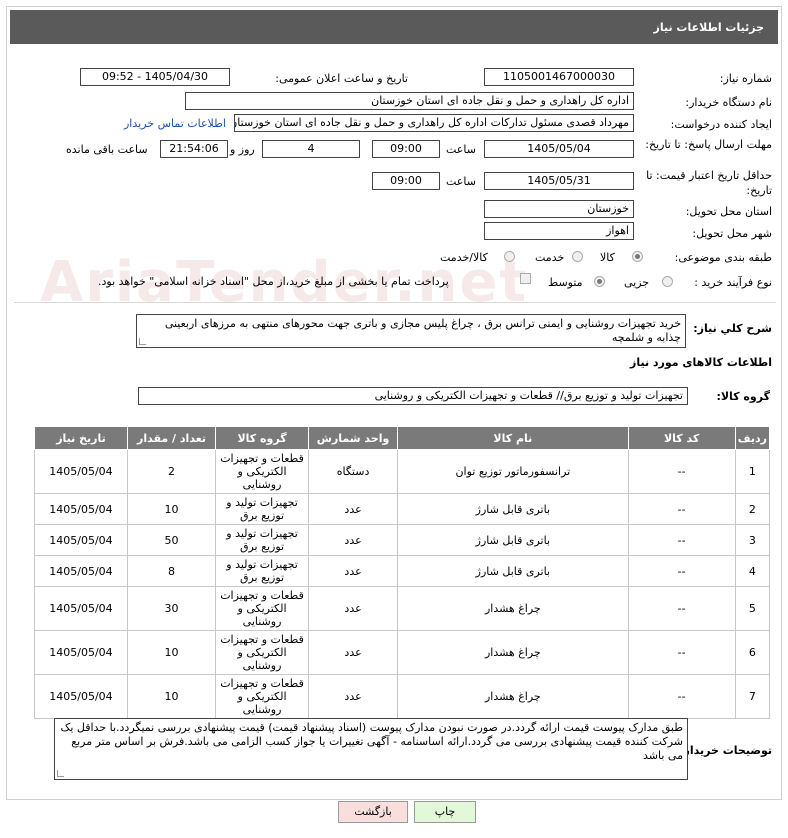  I want to click on category-radio-goods-service, so click(509, 256).